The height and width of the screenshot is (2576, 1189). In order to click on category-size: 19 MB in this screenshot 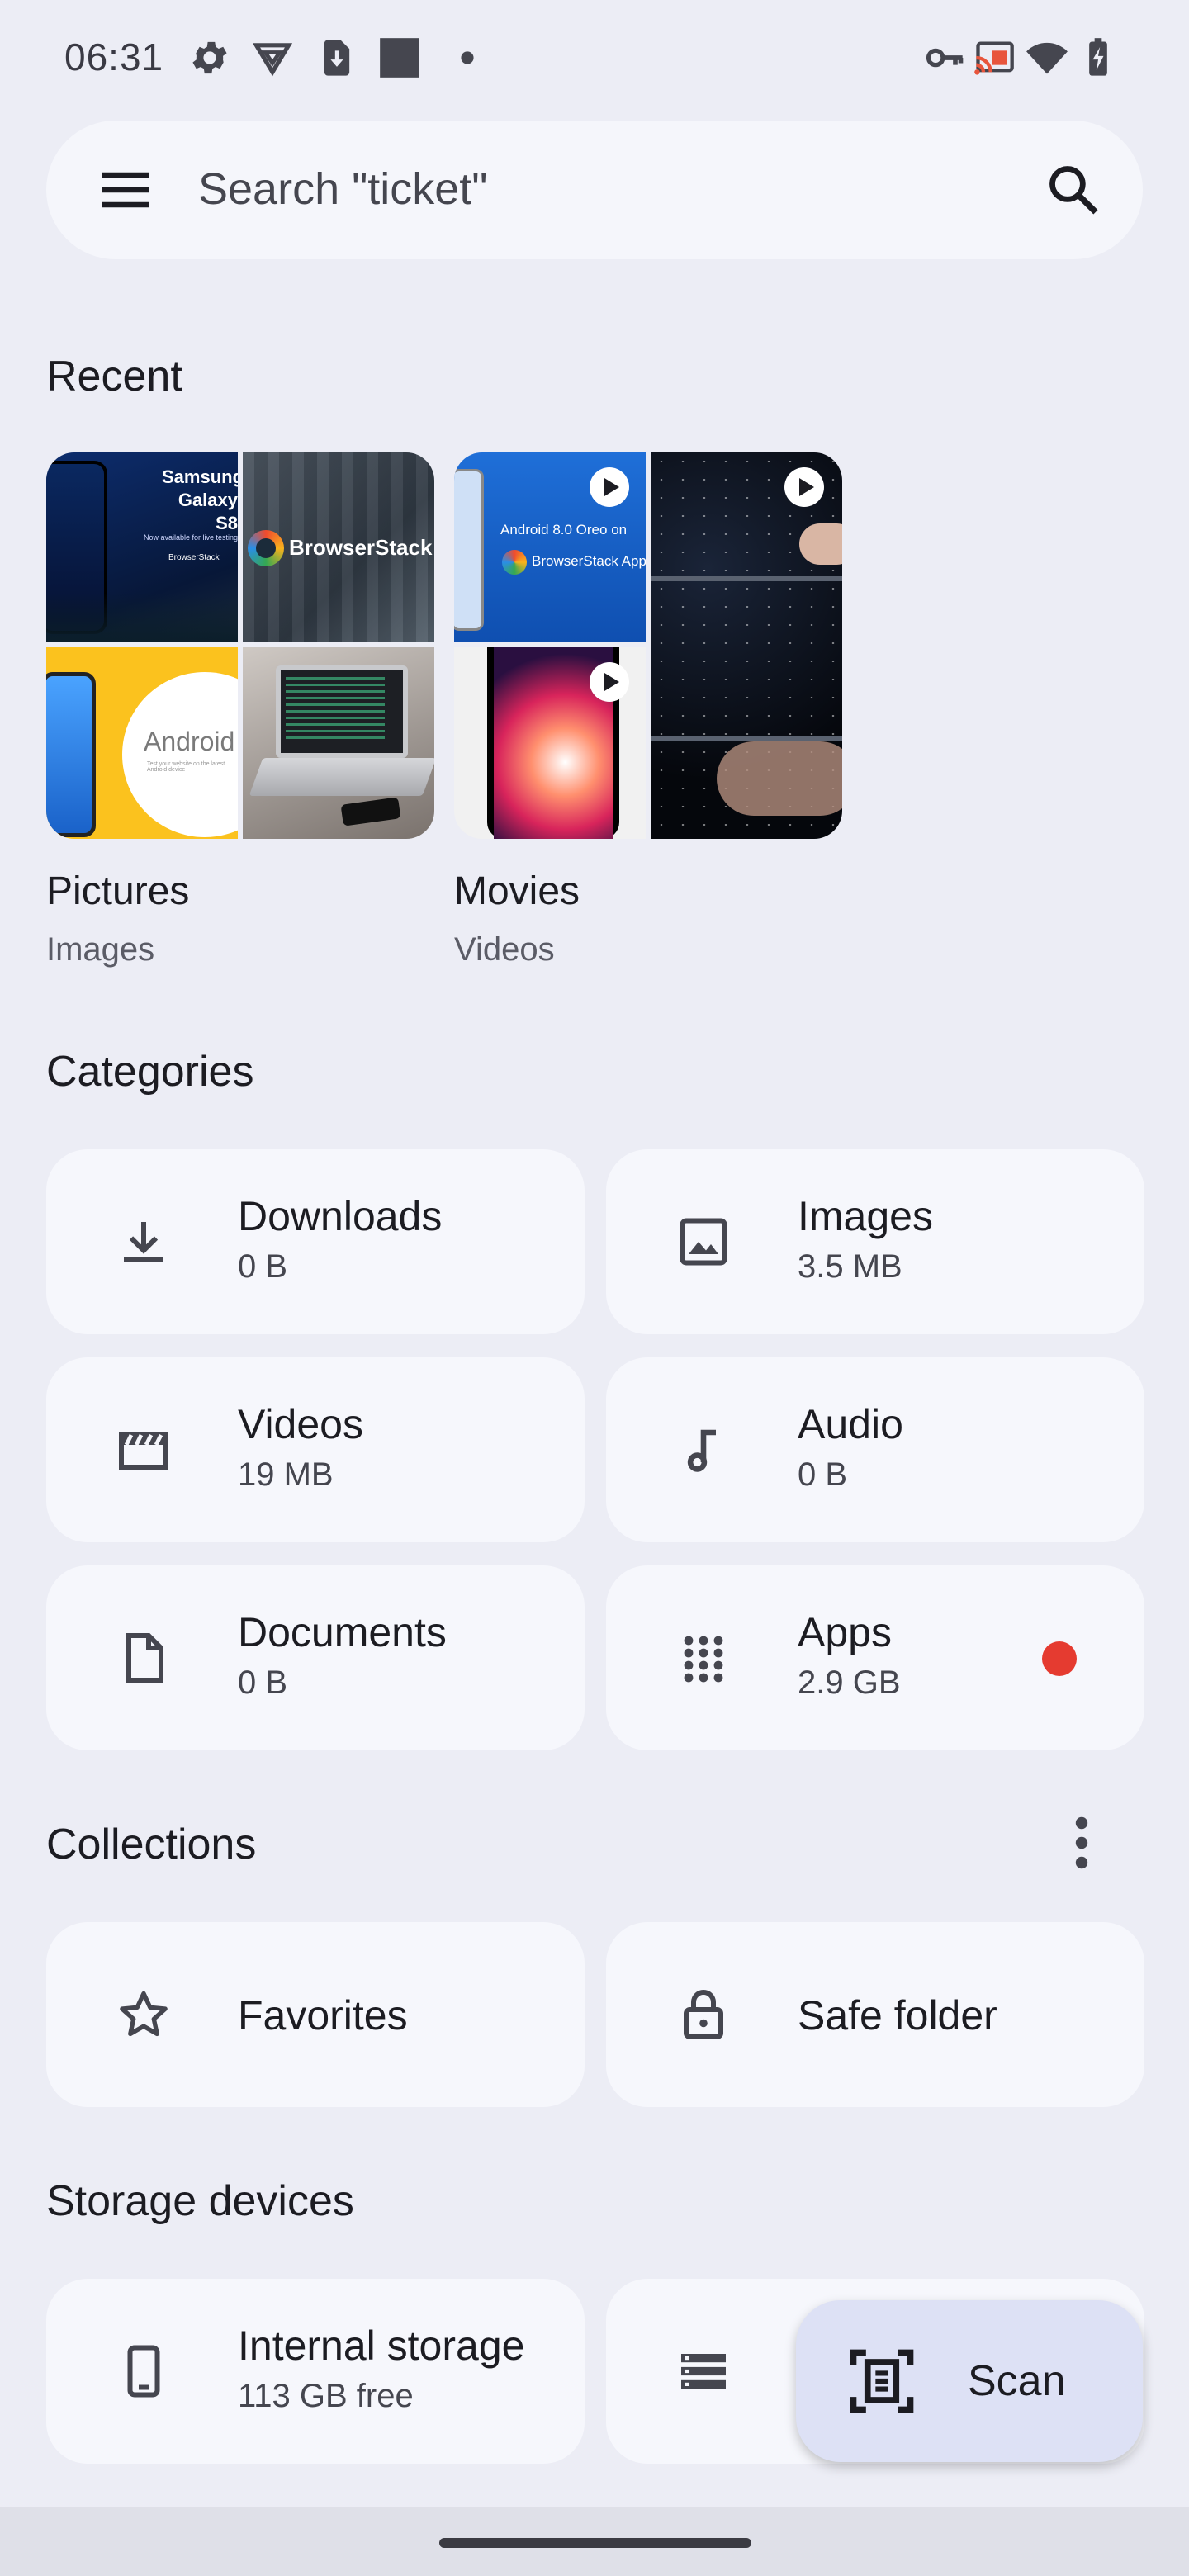, I will do `click(286, 1474)`.